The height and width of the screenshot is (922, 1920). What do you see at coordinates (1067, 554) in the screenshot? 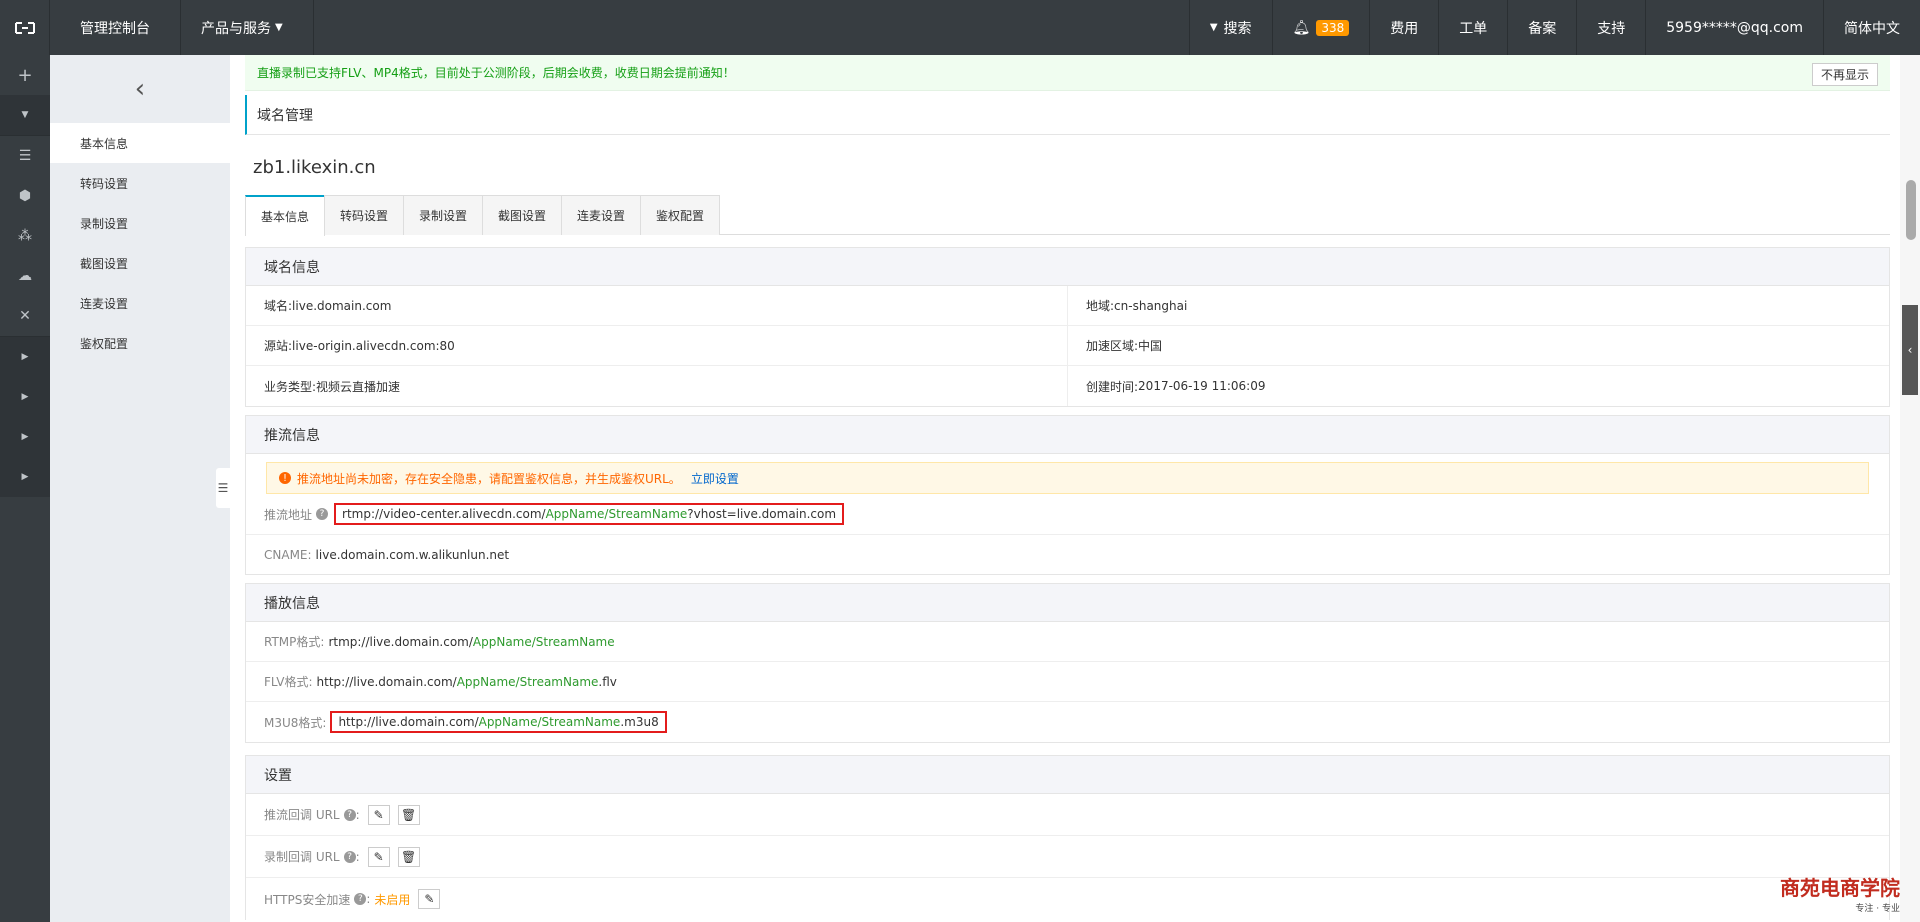
I see `cname-row: CNAME: live.domain.com.w.alikunlun.net` at bounding box center [1067, 554].